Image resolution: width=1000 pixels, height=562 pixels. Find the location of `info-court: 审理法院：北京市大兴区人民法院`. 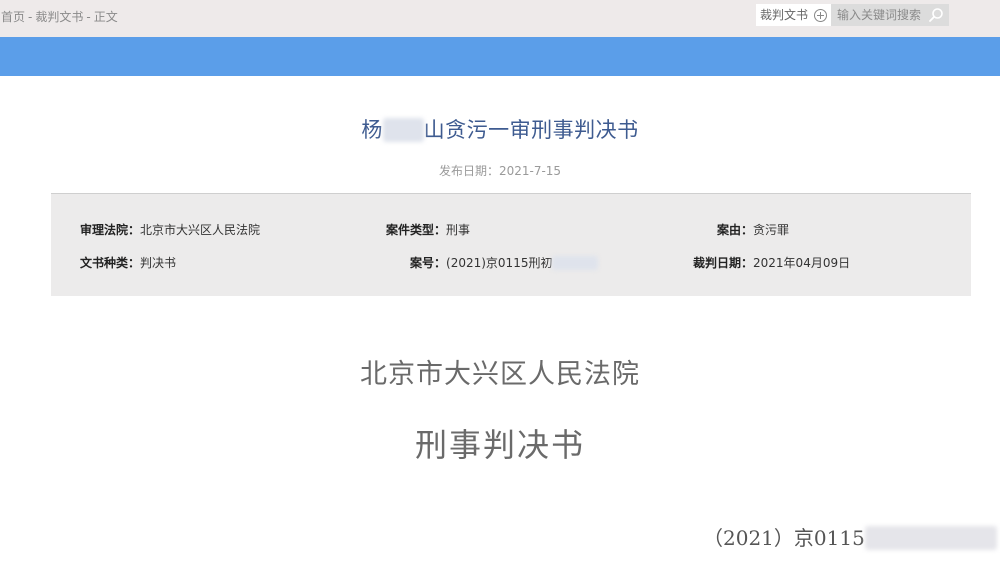

info-court: 审理法院：北京市大兴区人民法院 is located at coordinates (170, 229).